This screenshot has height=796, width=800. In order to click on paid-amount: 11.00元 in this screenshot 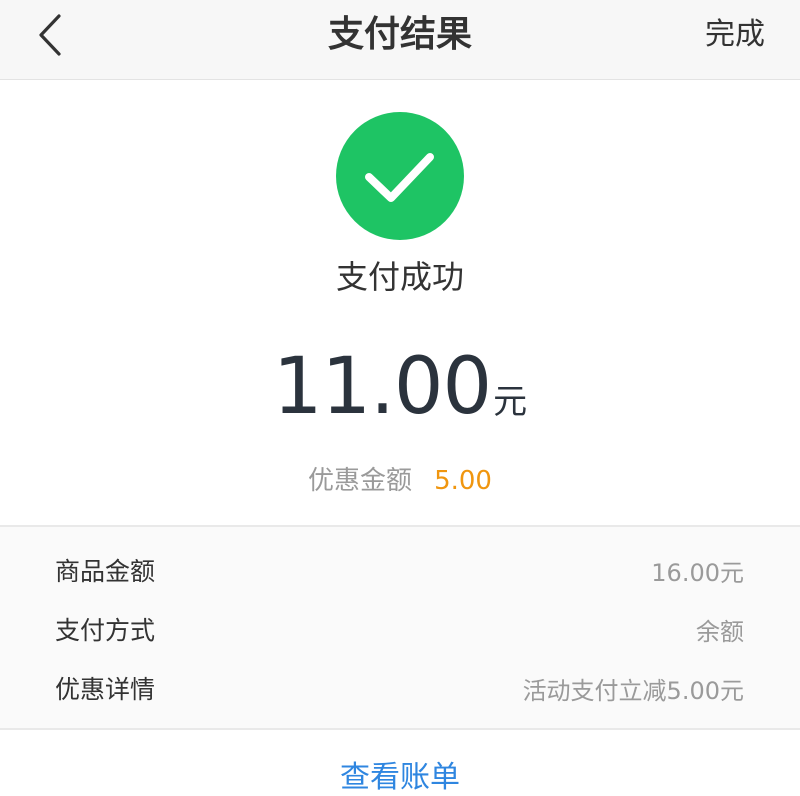, I will do `click(400, 387)`.